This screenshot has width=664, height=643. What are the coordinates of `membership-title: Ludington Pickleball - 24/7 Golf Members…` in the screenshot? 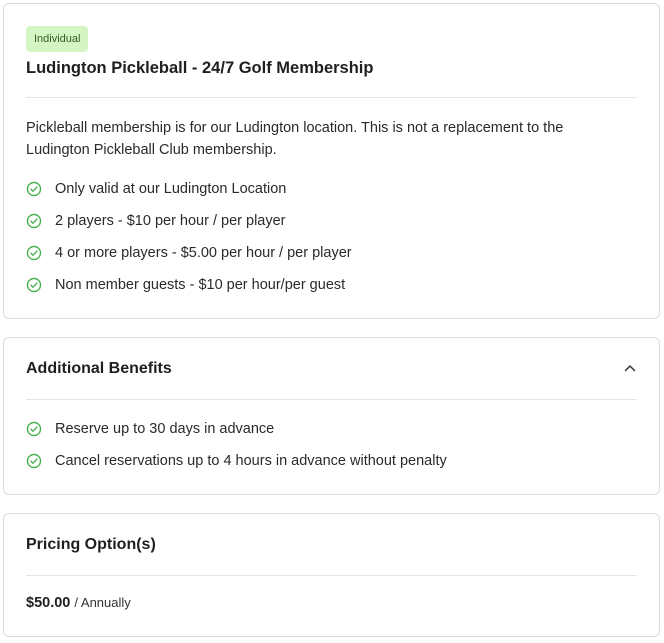 It's located at (200, 68).